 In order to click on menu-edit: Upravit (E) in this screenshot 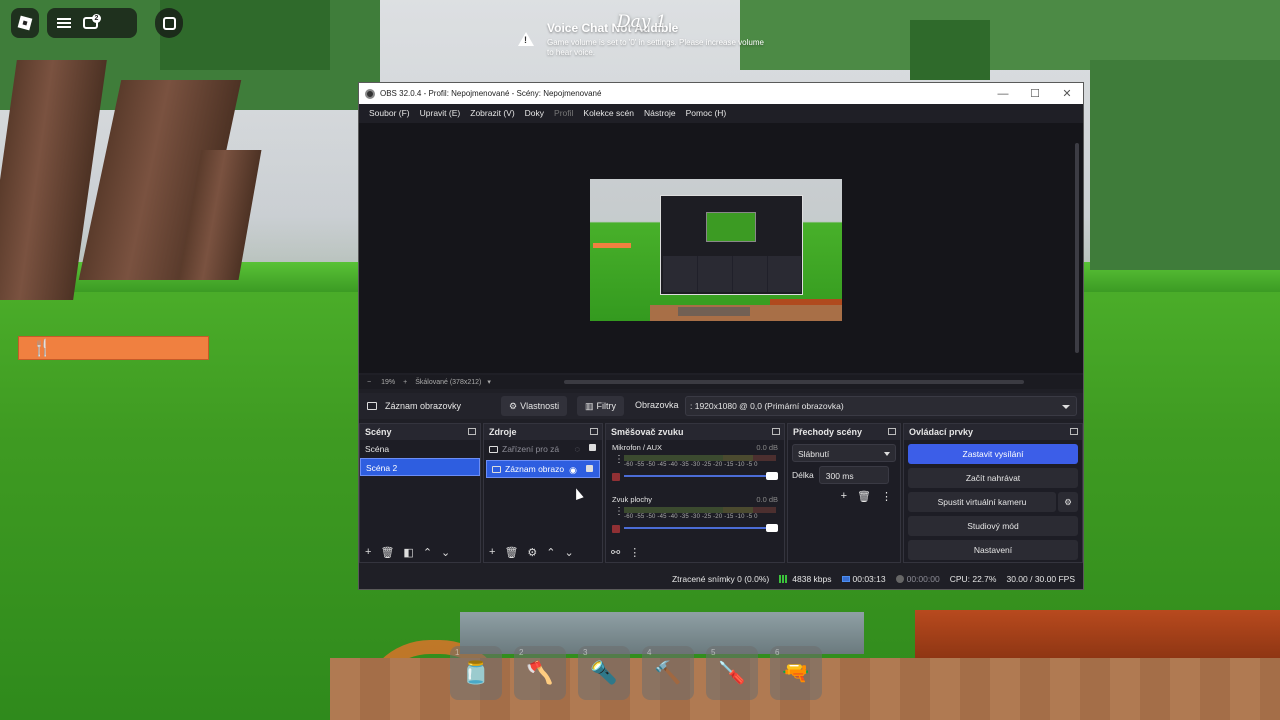, I will do `click(440, 113)`.